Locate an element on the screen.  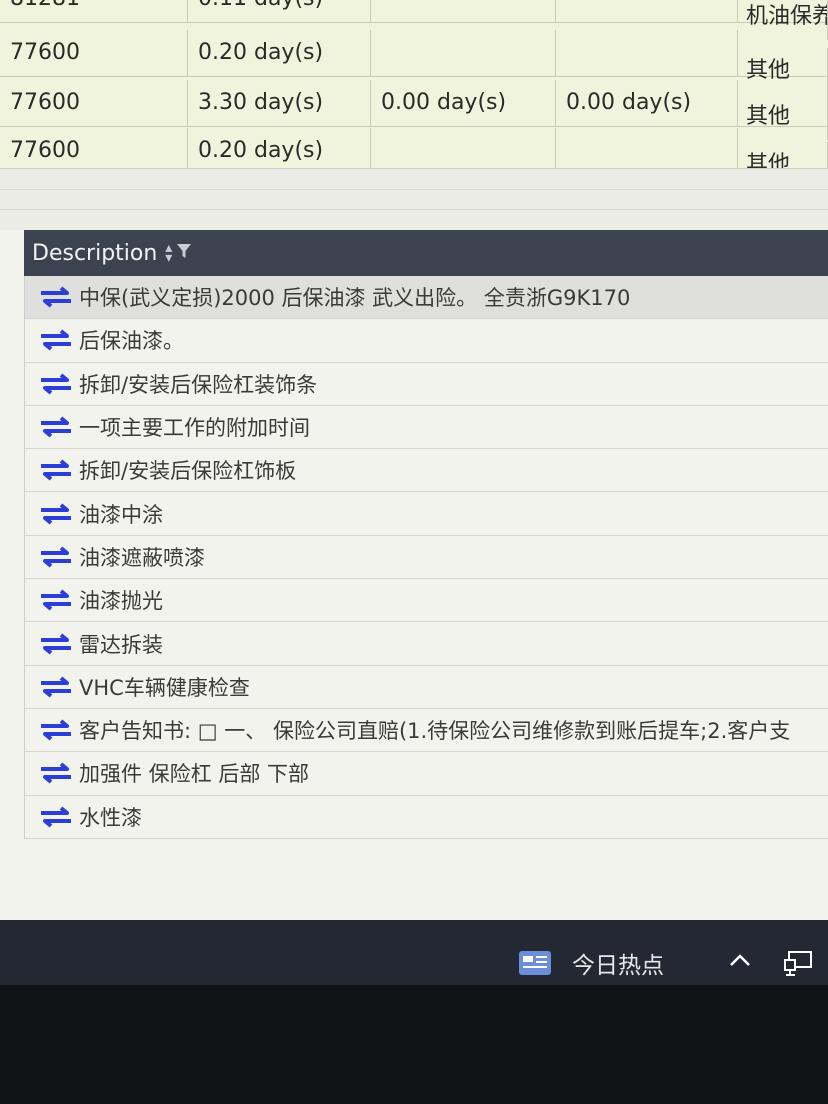
row-description: 客户告知书: □ 一、 保险公司直赔(1.待保险公司维修款到账后提车;2.客户支 is located at coordinates (435, 731).